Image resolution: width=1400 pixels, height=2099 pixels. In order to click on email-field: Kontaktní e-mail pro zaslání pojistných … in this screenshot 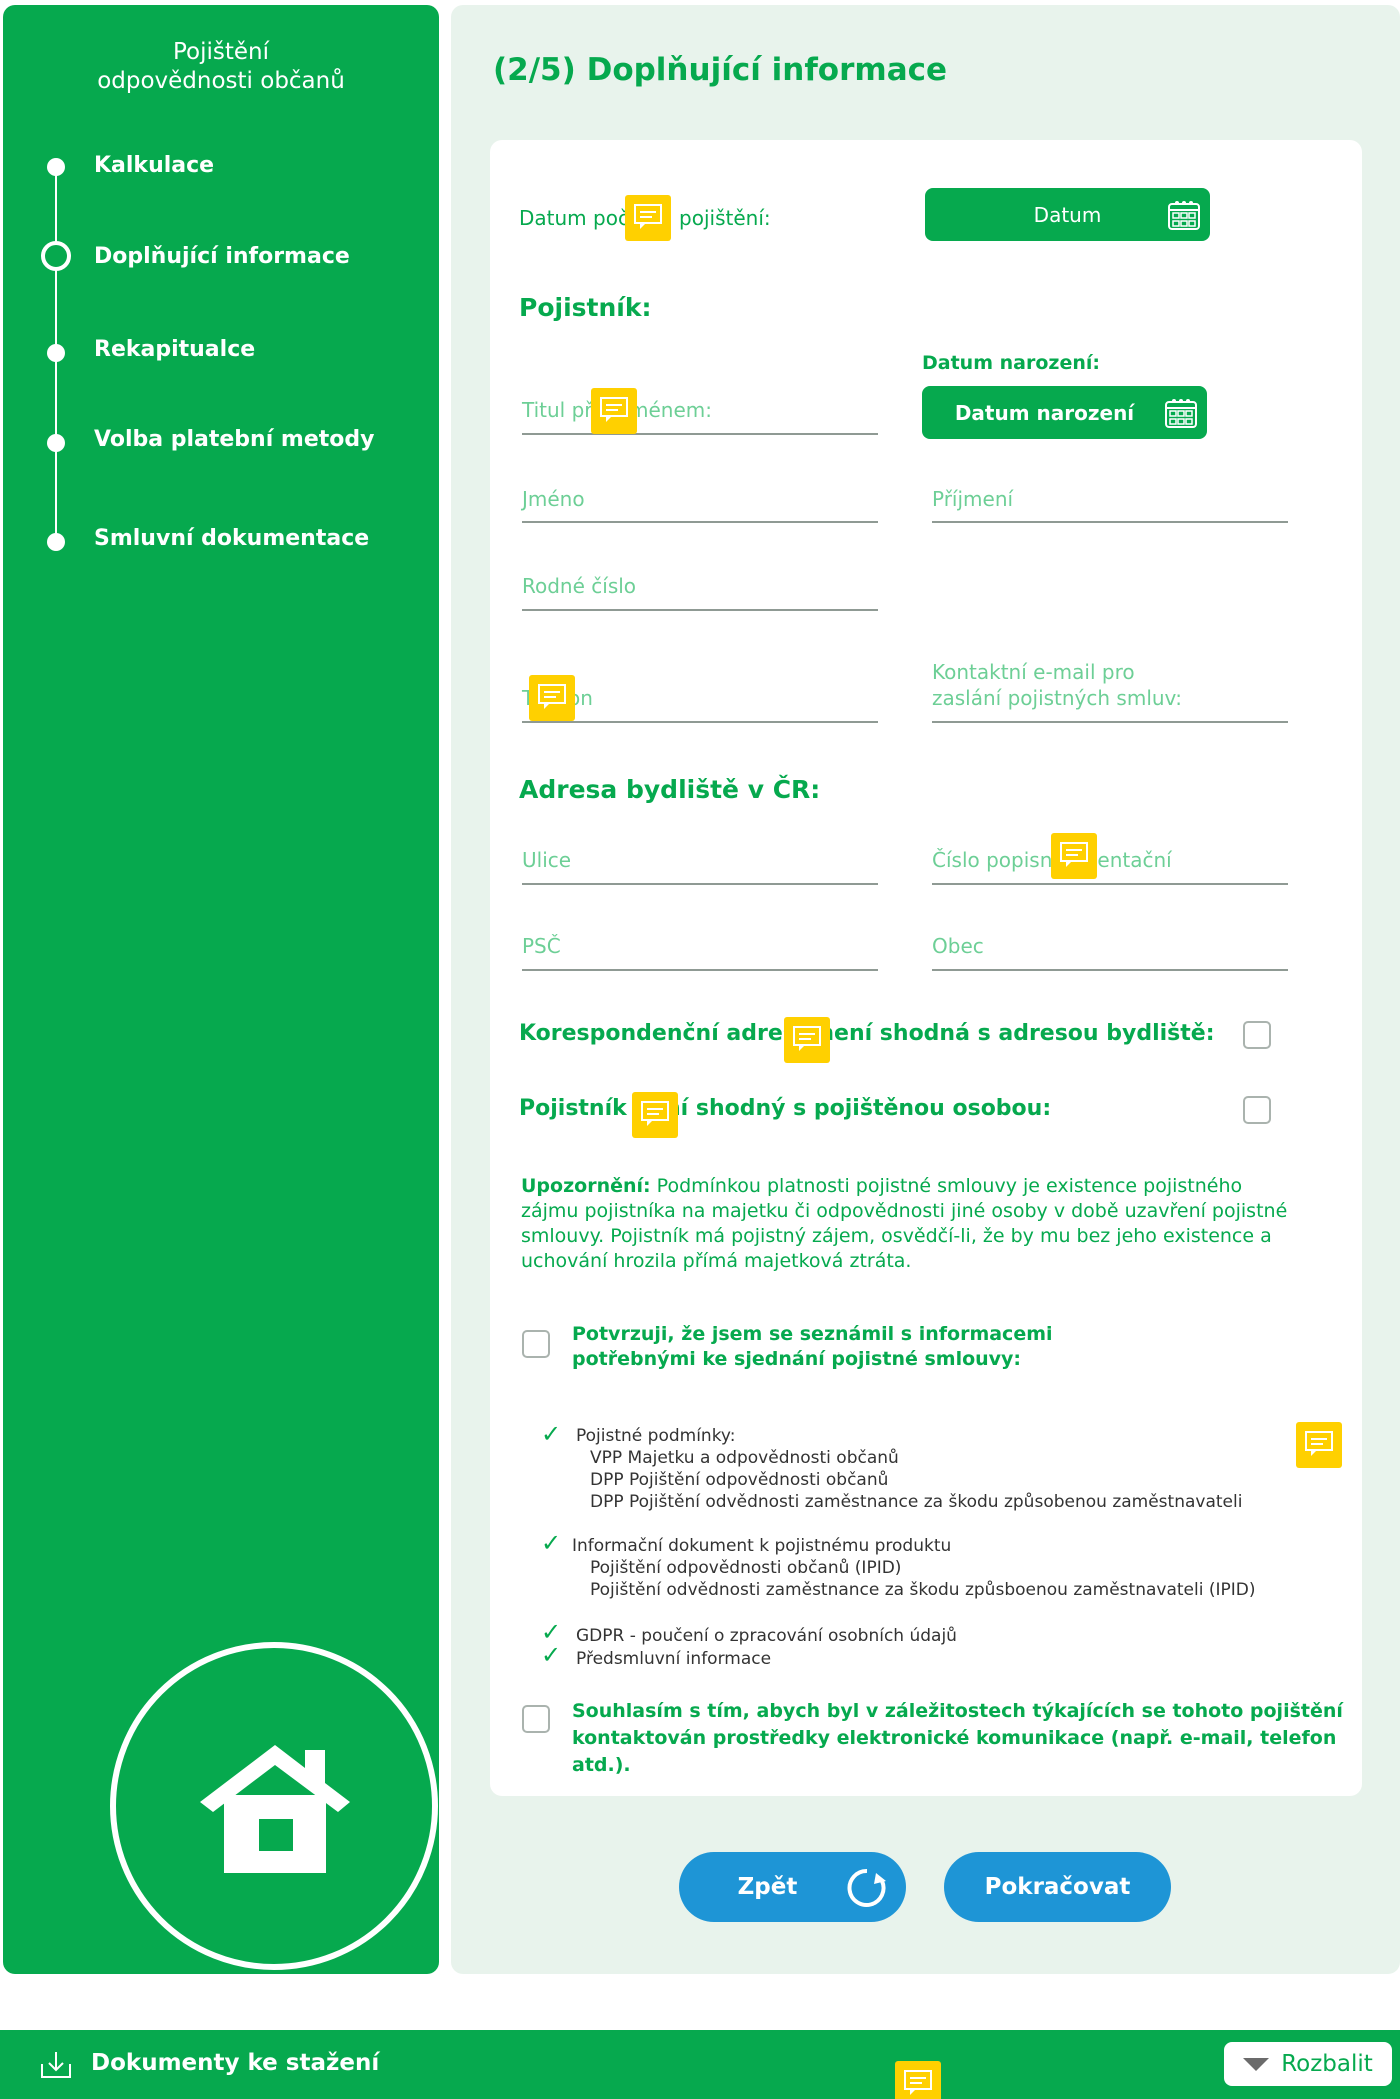, I will do `click(1057, 685)`.